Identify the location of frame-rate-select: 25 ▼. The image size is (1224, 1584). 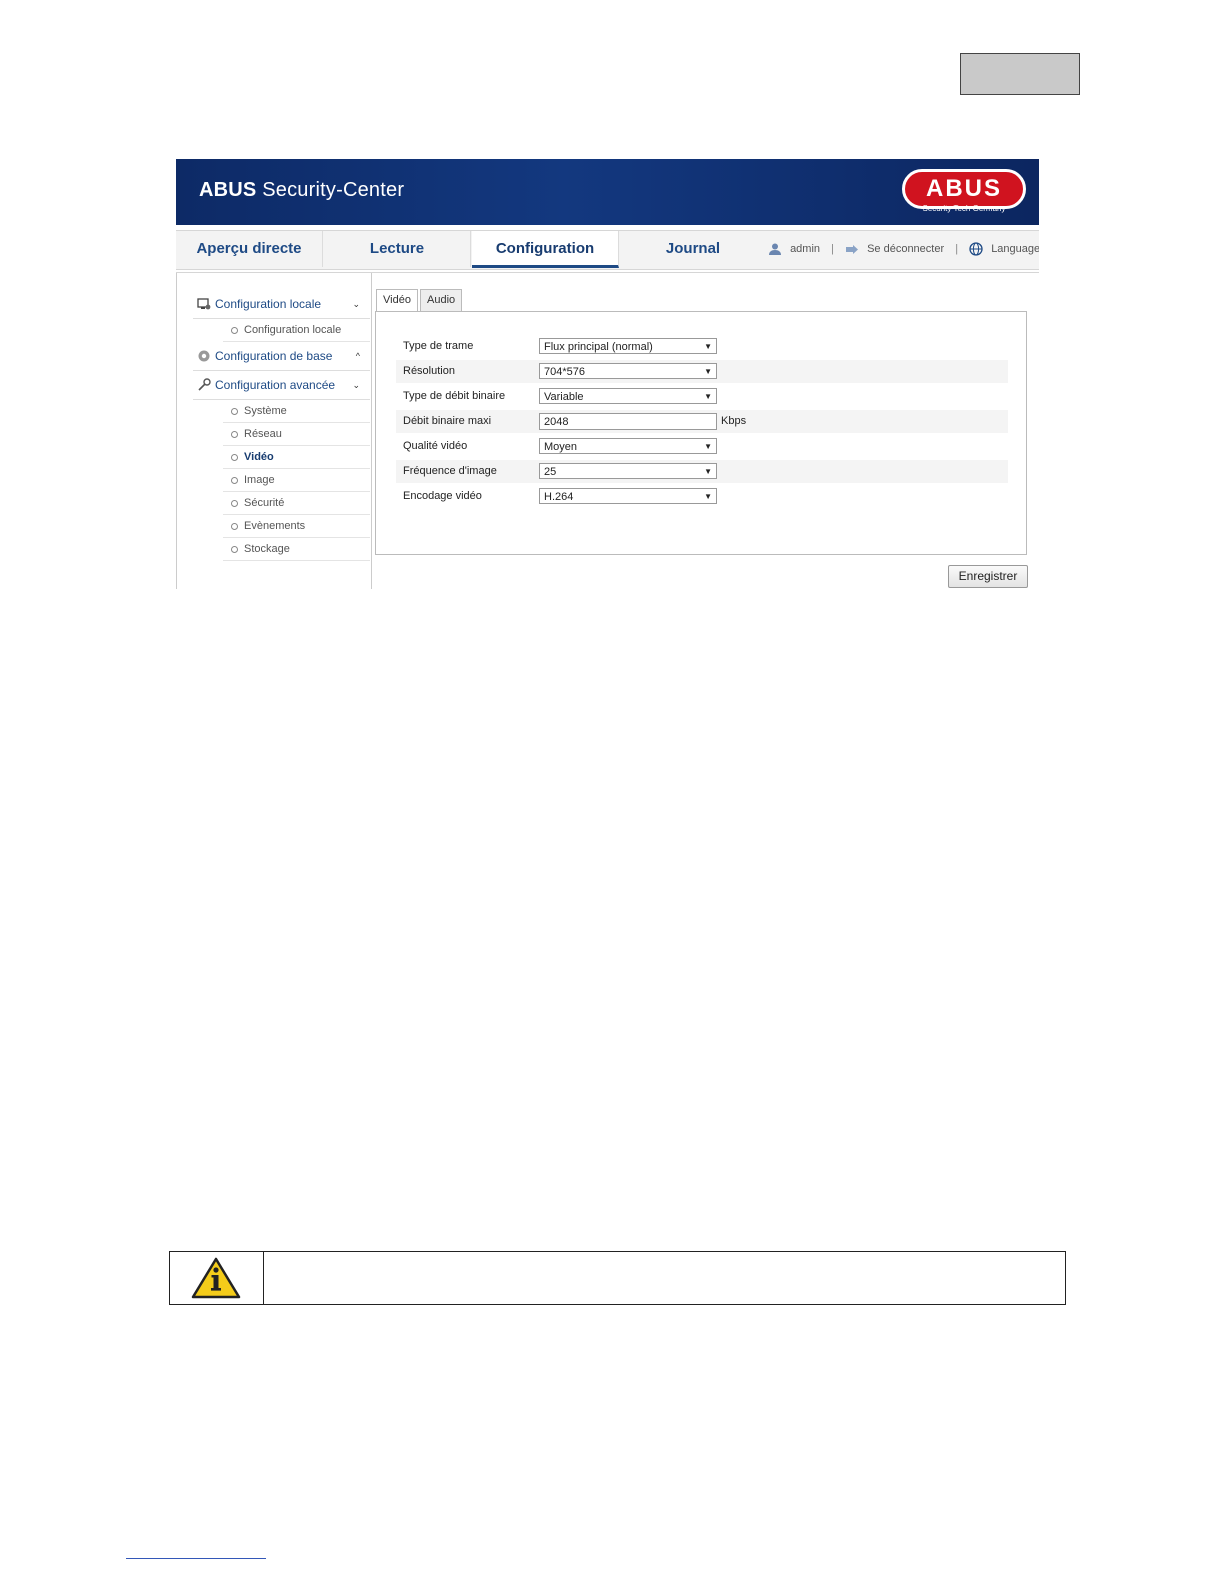
(628, 471).